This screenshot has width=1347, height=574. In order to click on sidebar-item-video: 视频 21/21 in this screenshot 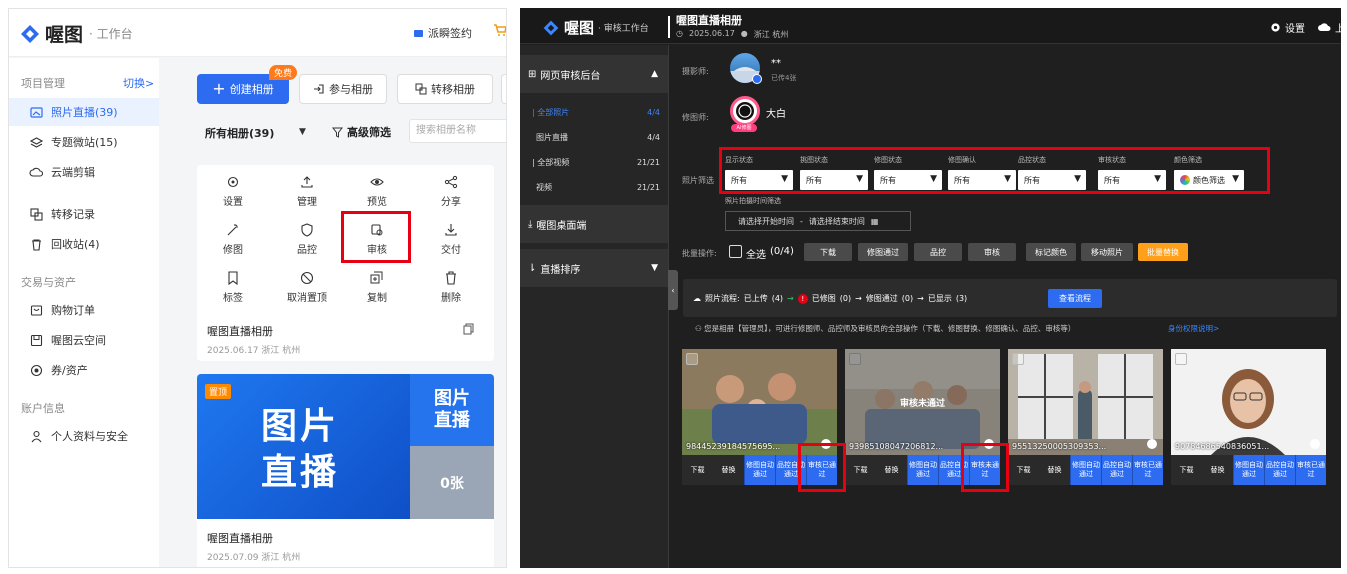, I will do `click(594, 187)`.